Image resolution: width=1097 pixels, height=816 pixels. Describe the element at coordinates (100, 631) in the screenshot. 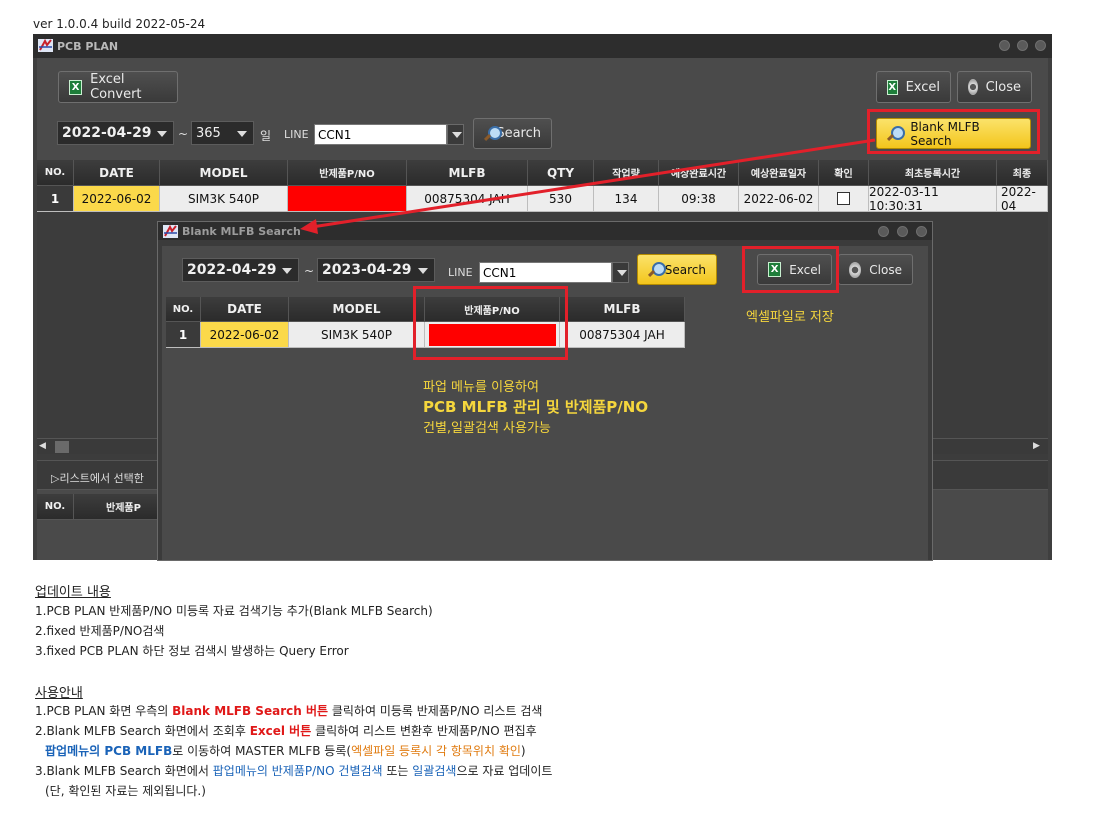

I see `update-item: 2.fixed 반제품P/NO검색` at that location.